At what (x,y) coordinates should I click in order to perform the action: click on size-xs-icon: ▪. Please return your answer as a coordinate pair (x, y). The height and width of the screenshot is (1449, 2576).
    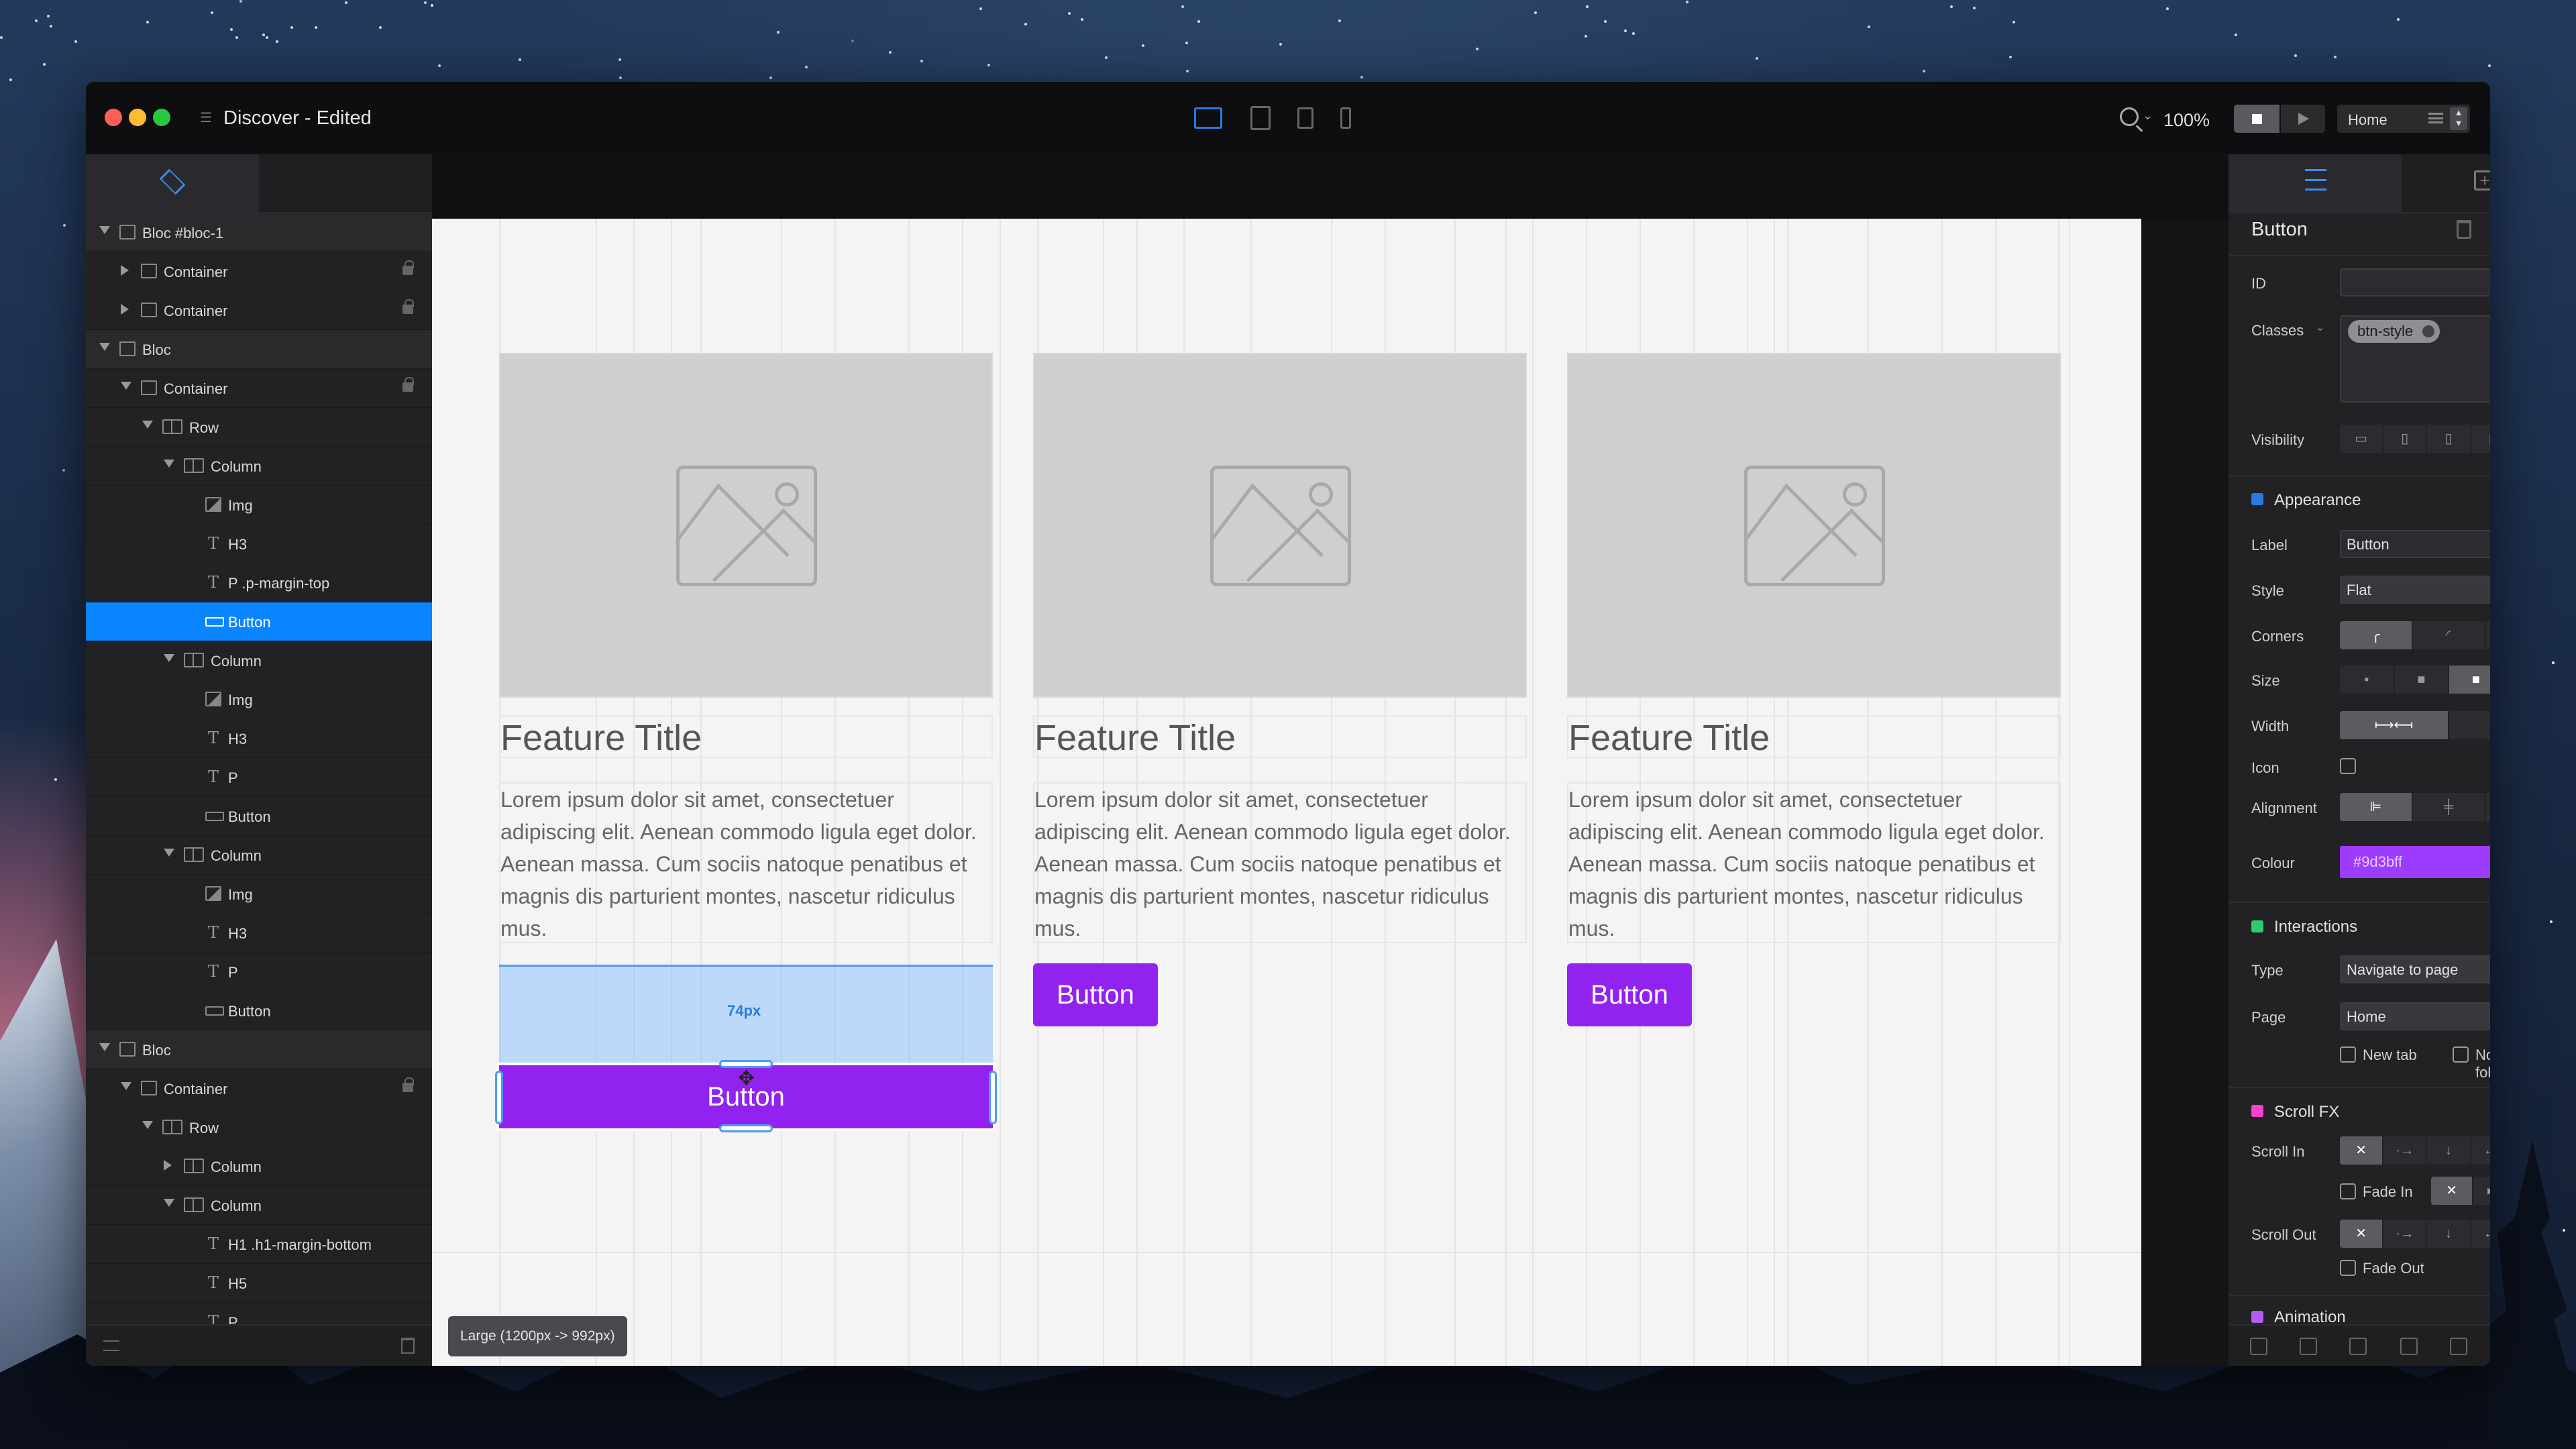
    Looking at the image, I should click on (2367, 679).